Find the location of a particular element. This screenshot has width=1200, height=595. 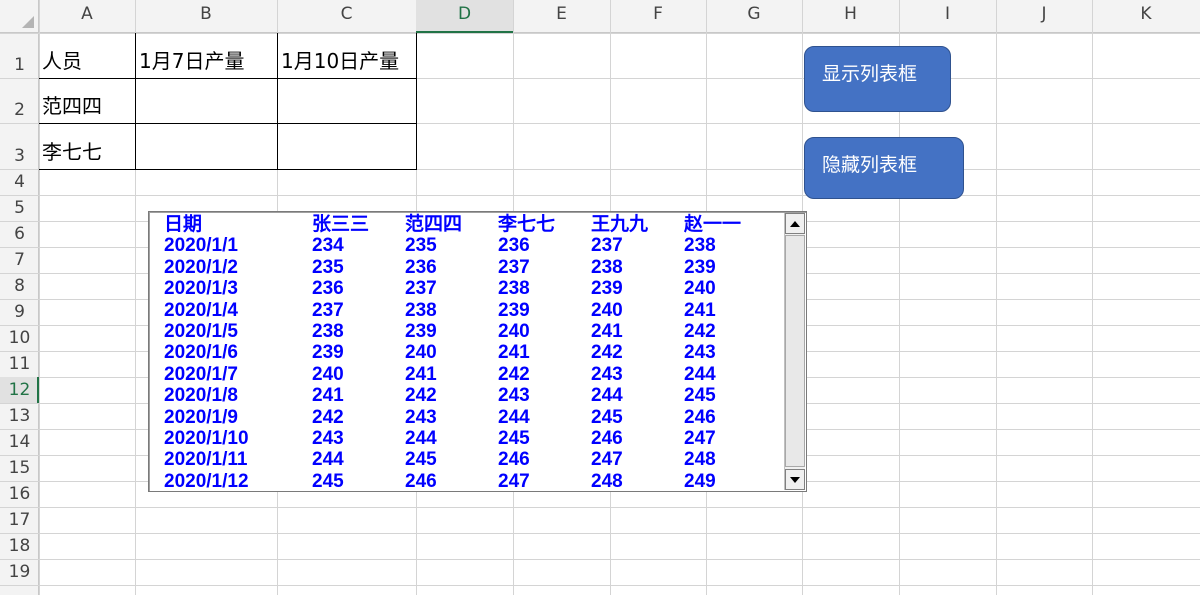

cell-c1: 1月10日产量 is located at coordinates (340, 59).